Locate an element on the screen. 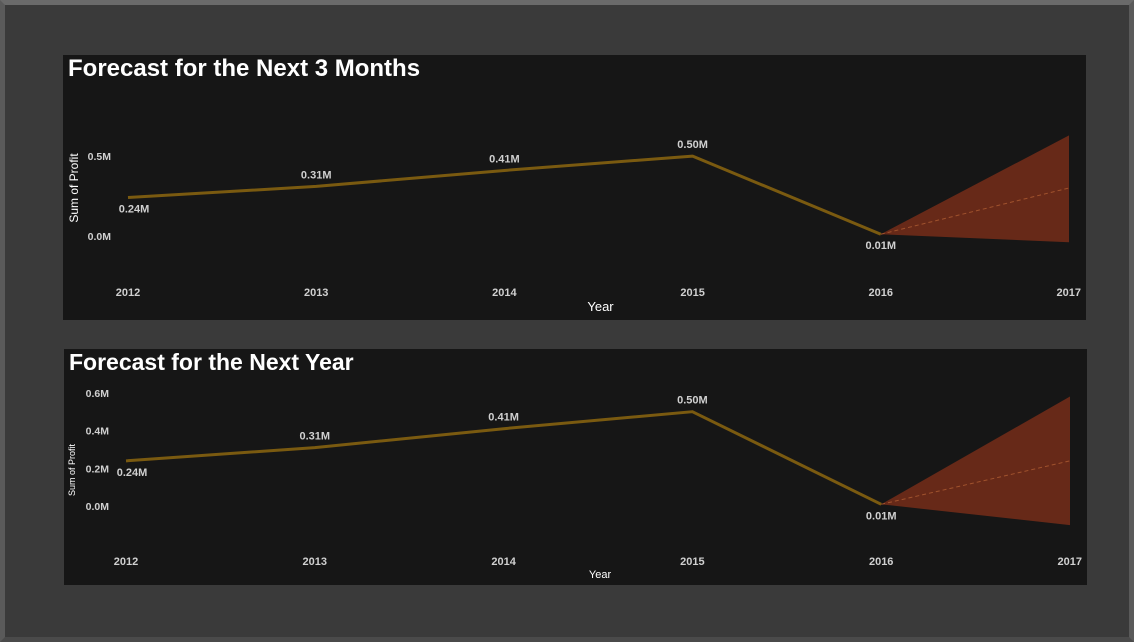 The width and height of the screenshot is (1134, 642). y-tick-label: 0.5M is located at coordinates (100, 157).